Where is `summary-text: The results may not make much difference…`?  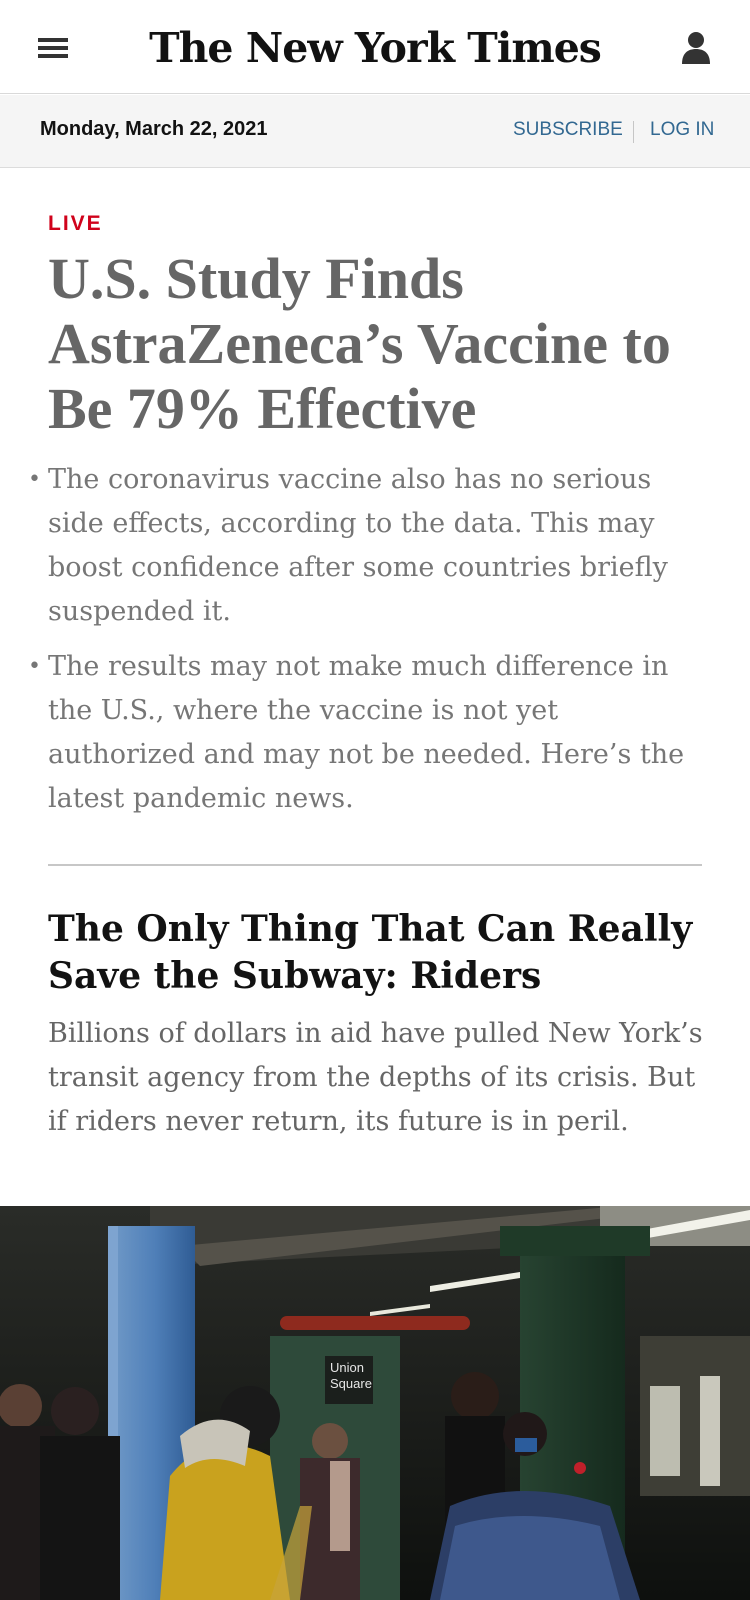
summary-text: The results may not make much difference… is located at coordinates (366, 732).